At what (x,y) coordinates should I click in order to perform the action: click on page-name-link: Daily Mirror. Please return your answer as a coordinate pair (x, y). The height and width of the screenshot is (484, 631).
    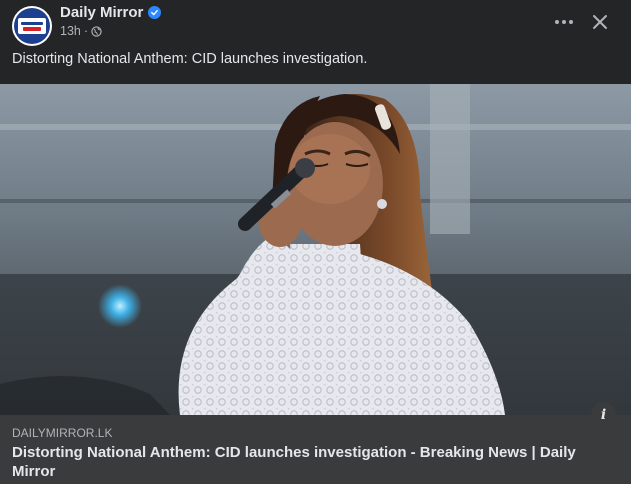
    Looking at the image, I should click on (111, 12).